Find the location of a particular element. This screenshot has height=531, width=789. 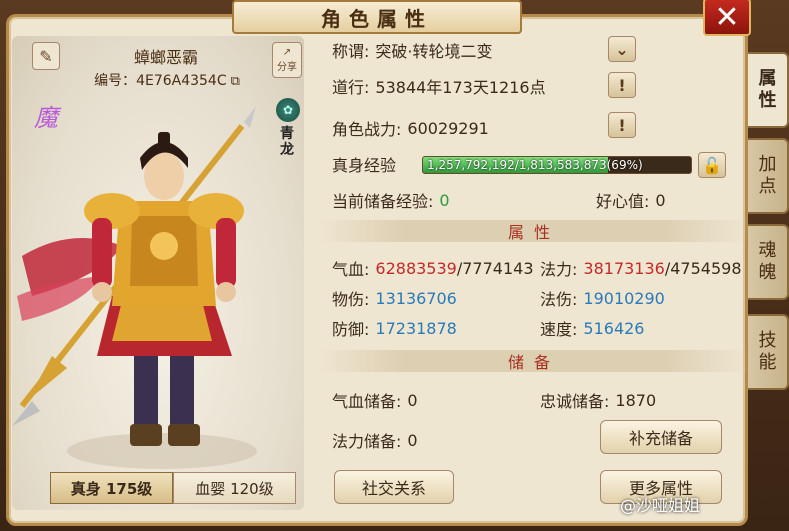

character-id-value: 4E76A4354C is located at coordinates (181, 81).